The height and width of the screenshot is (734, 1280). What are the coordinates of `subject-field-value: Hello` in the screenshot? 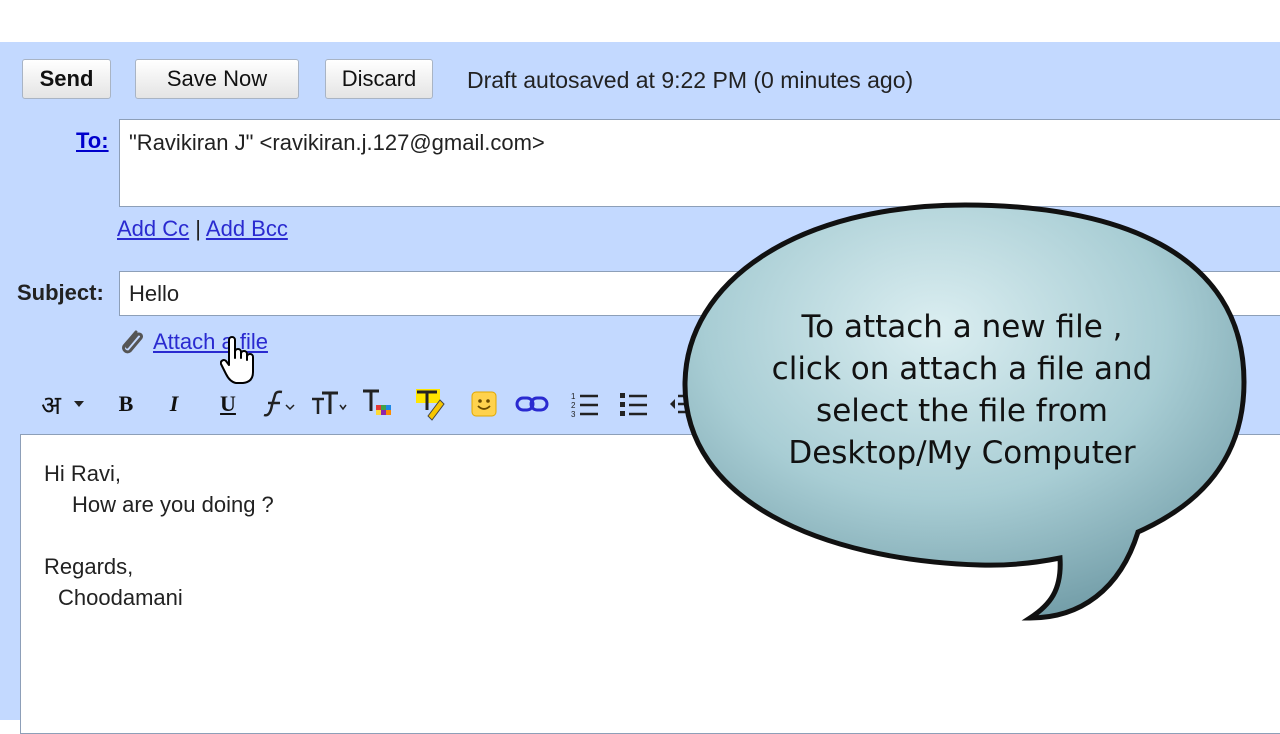 It's located at (154, 293).